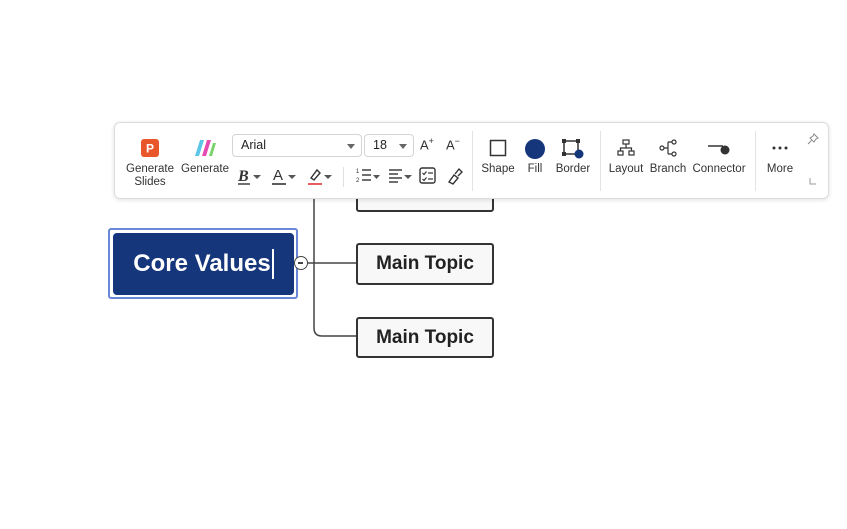 The image size is (847, 529). Describe the element at coordinates (205, 169) in the screenshot. I see `generate-label: Generate` at that location.